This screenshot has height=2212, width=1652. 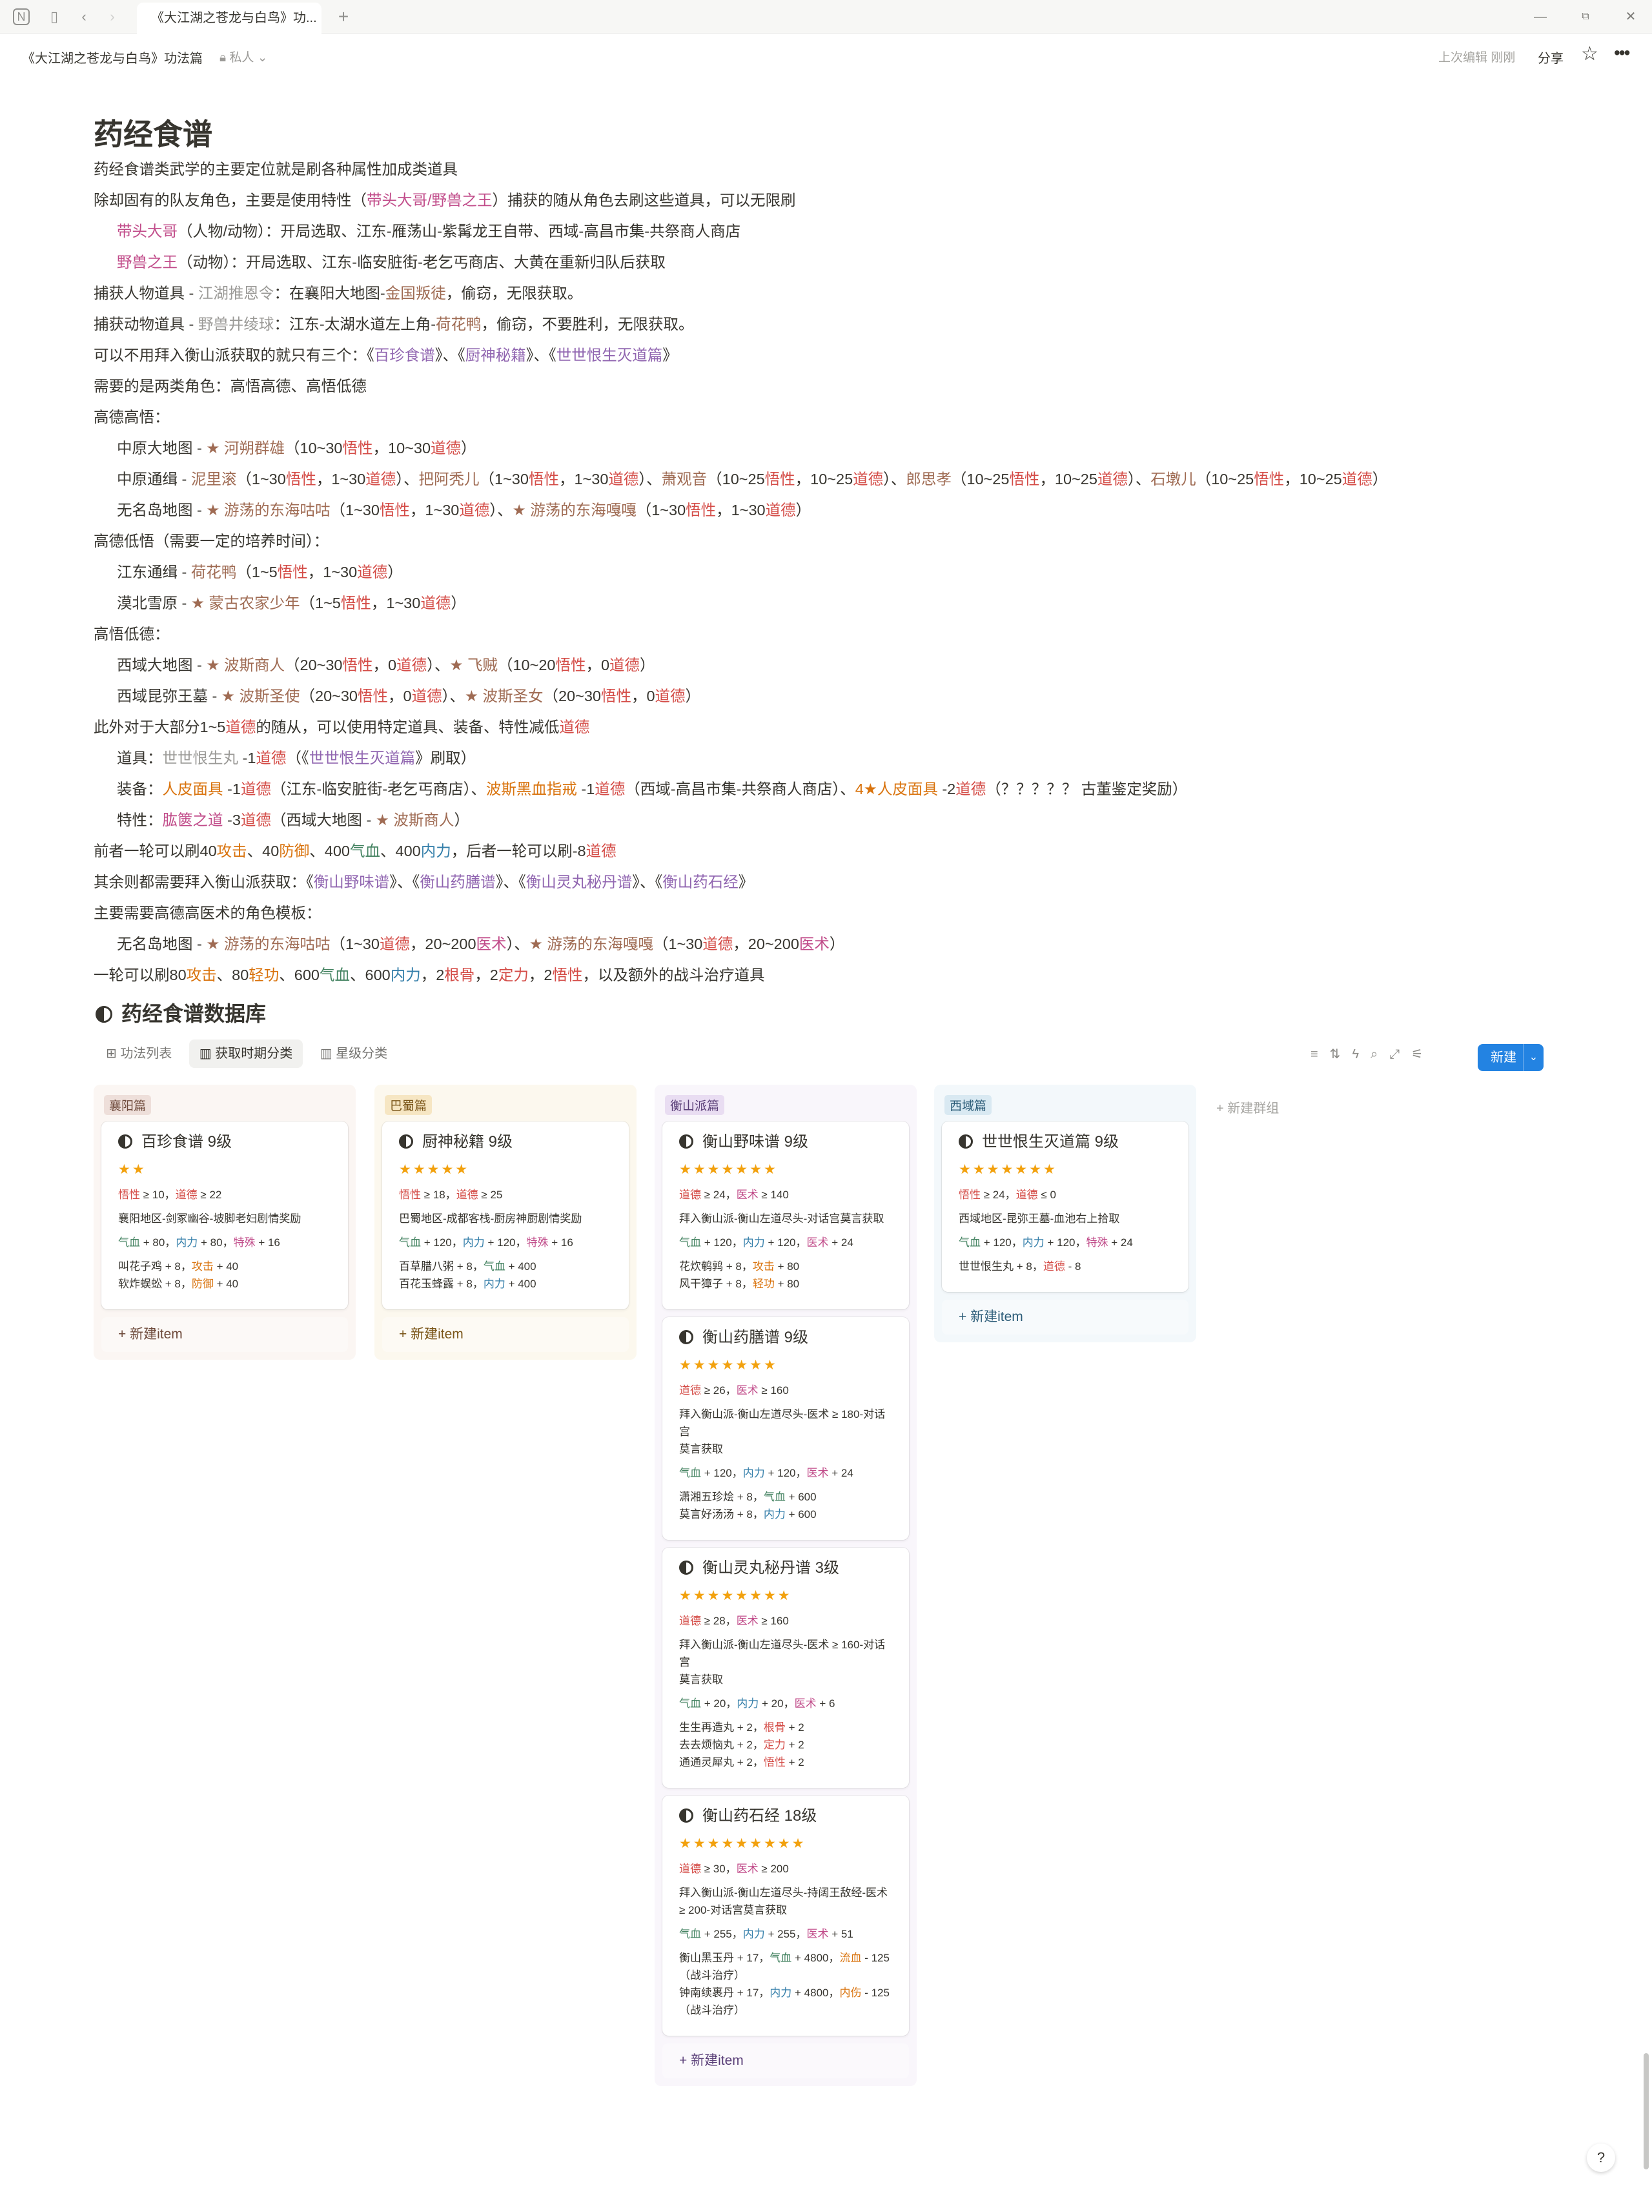 I want to click on card-title: 衡山灵丸秘丹谱 3级, so click(x=787, y=1568).